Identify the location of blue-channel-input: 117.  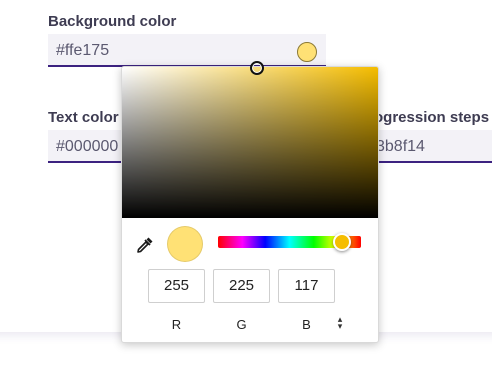
(306, 286).